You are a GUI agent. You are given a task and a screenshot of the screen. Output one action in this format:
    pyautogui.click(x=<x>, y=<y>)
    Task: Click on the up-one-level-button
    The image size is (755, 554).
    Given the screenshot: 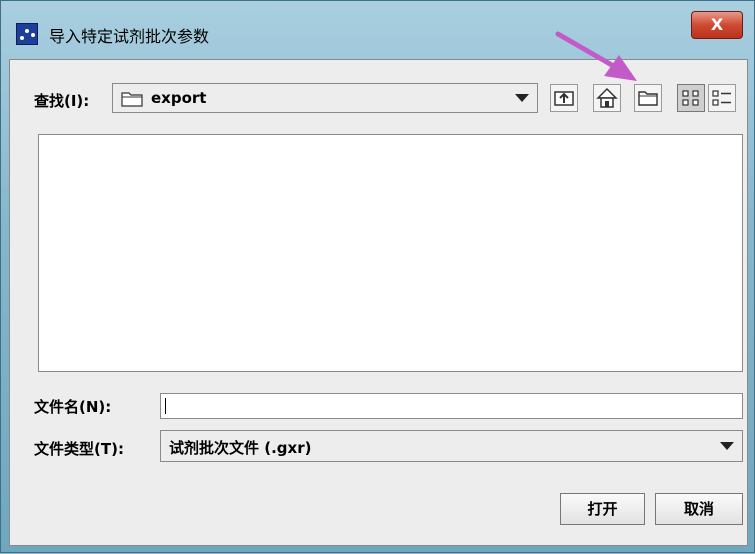 What is the action you would take?
    pyautogui.click(x=564, y=98)
    